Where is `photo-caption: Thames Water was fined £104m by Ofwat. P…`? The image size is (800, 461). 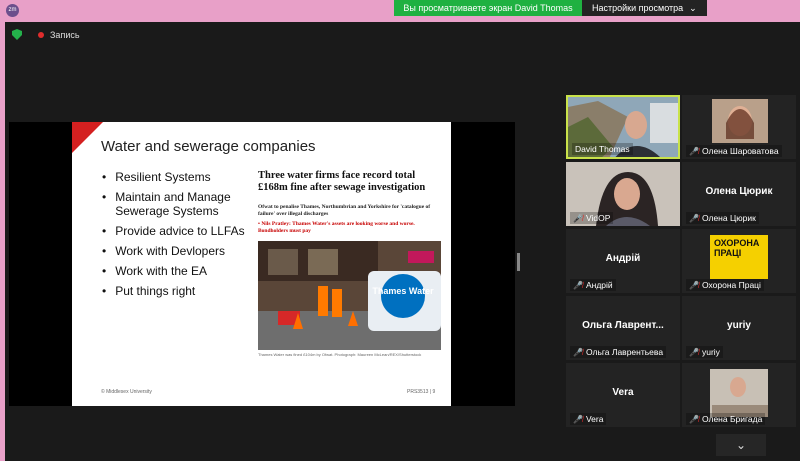 photo-caption: Thames Water was fined £104m by Ofwat. P… is located at coordinates (340, 354).